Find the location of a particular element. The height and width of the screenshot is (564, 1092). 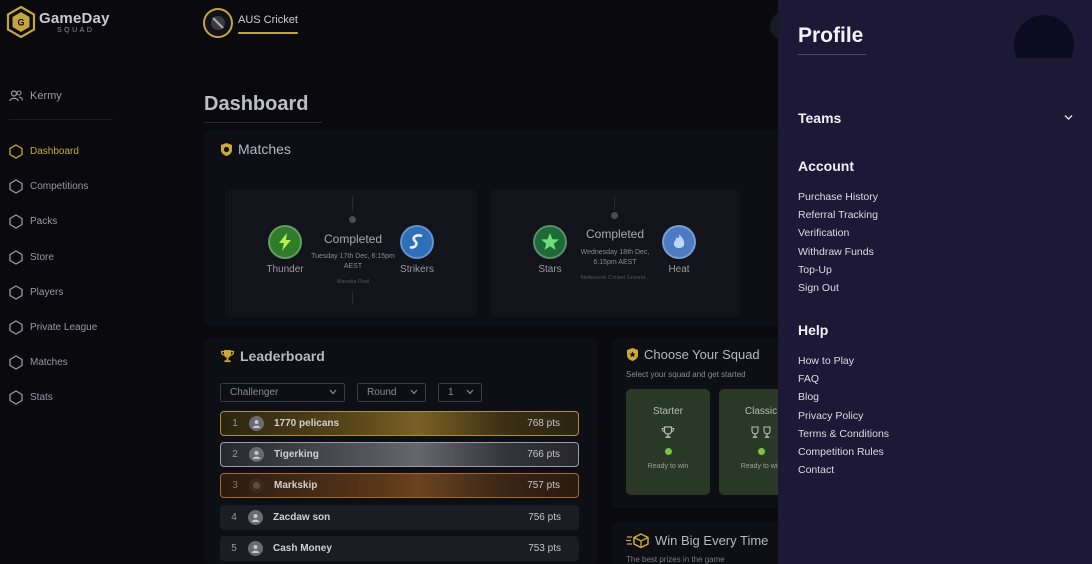

leaderboard-rank: 2 is located at coordinates (235, 454).